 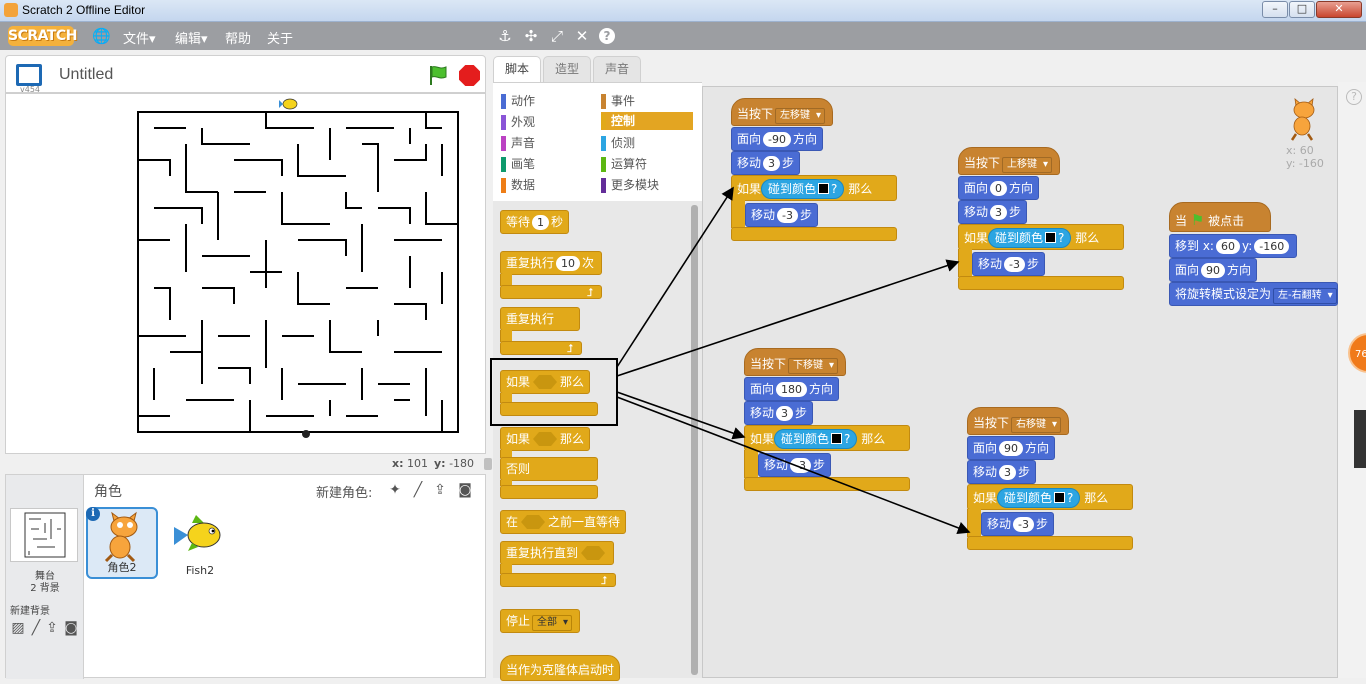 I want to click on key-dropdown: 左移键, so click(x=800, y=116).